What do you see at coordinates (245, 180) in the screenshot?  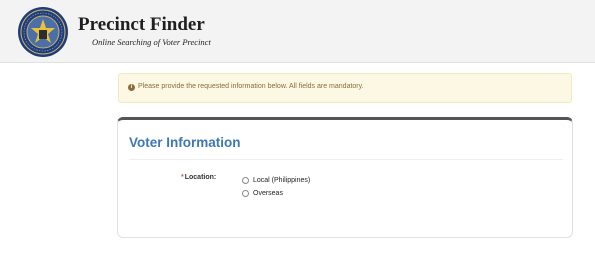 I see `radio-local` at bounding box center [245, 180].